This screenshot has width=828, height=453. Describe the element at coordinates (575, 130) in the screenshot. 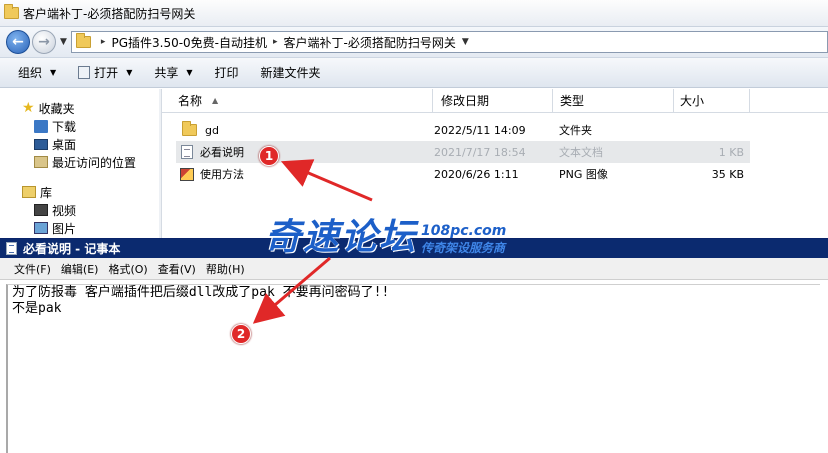

I see `file-type: 文件夹` at that location.